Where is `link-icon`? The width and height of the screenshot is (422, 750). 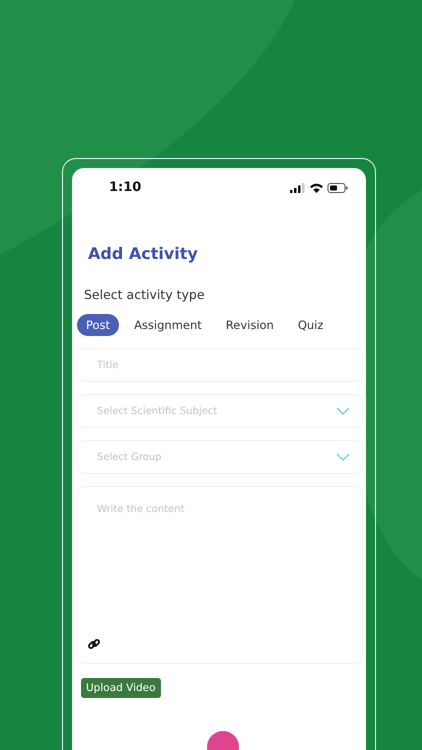
link-icon is located at coordinates (94, 644).